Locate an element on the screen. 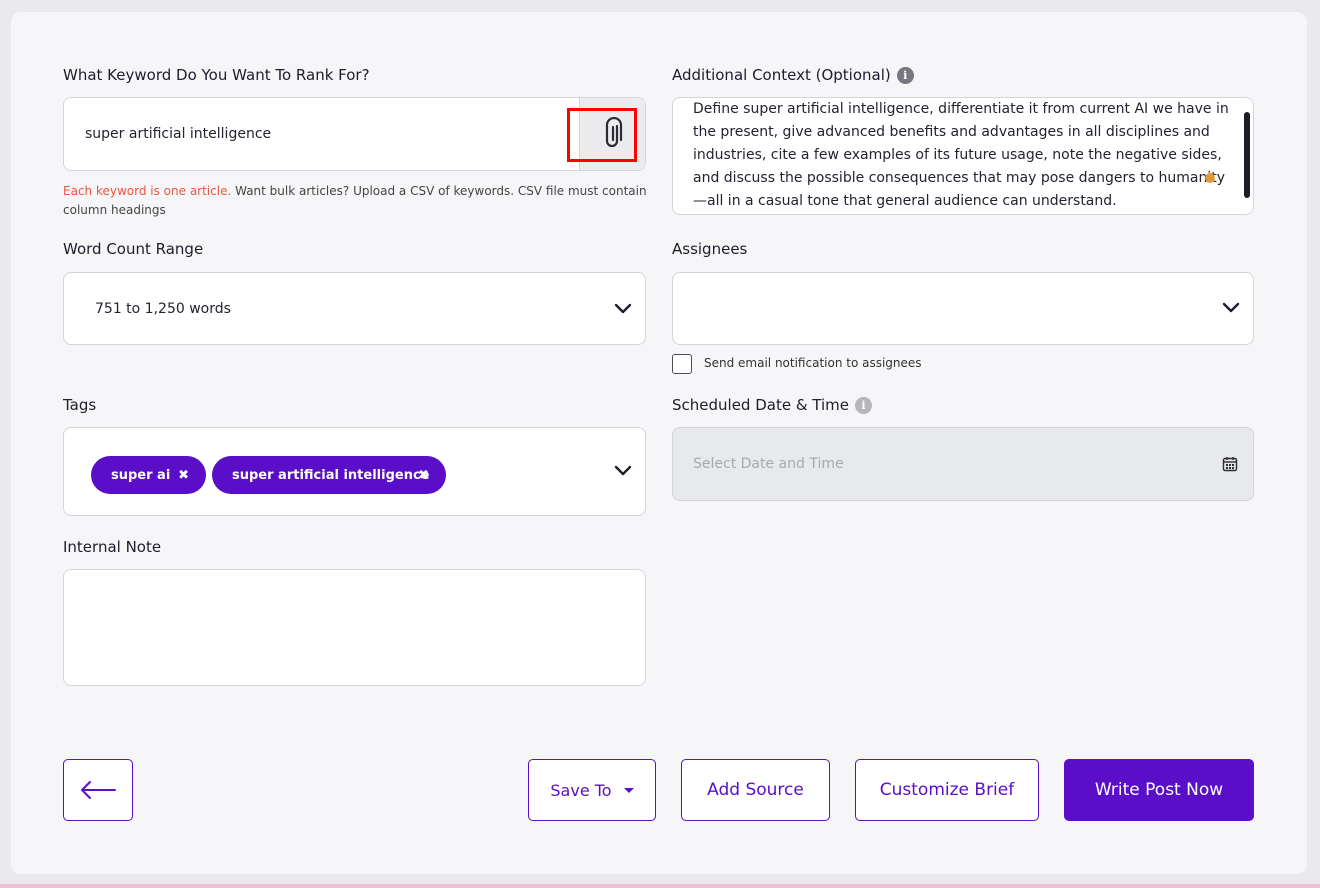  calendar-icon is located at coordinates (1230, 464).